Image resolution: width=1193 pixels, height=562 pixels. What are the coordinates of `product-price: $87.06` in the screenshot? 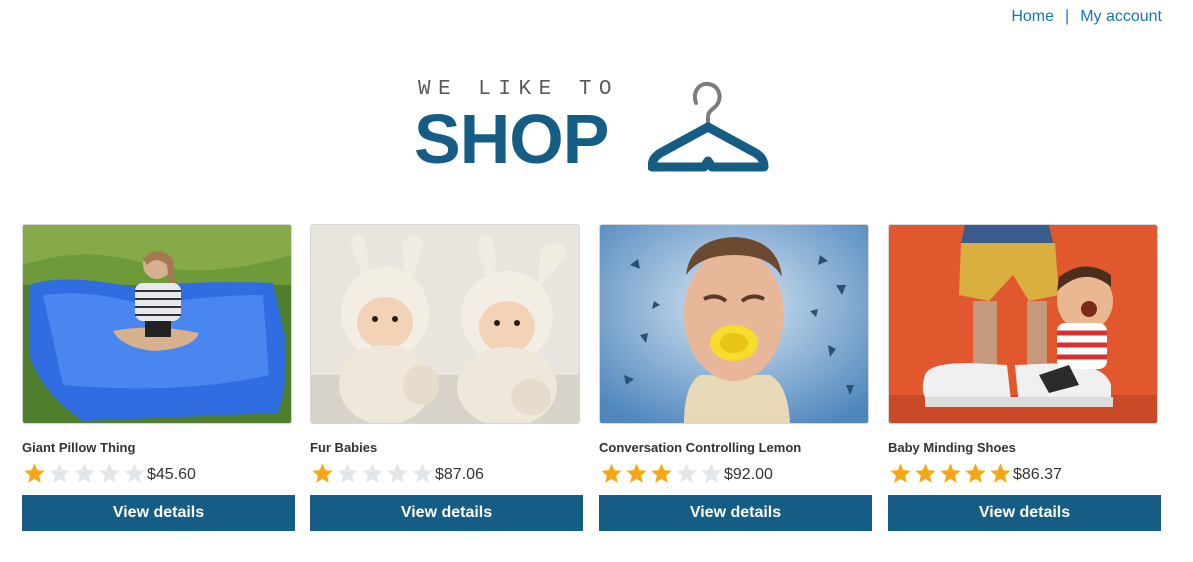 It's located at (459, 474).